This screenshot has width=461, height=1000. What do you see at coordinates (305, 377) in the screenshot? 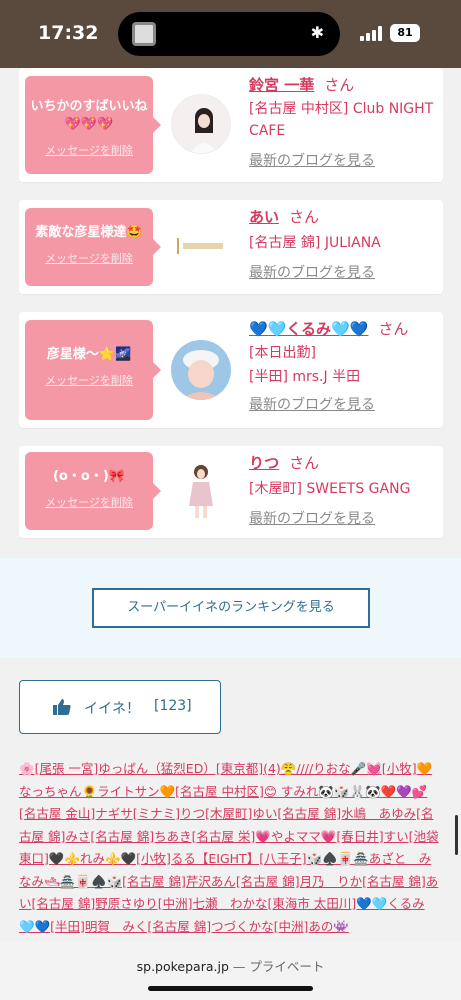
I see `shop-info: [半田] mrs.J 半田` at bounding box center [305, 377].